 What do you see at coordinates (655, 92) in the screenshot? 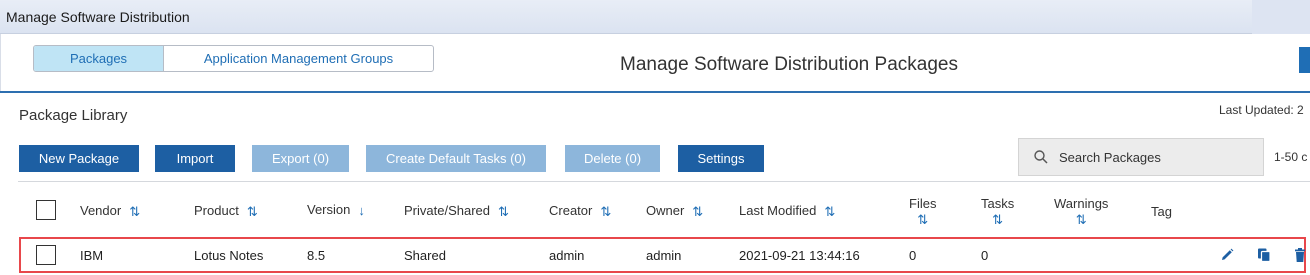
I see `header-divider` at bounding box center [655, 92].